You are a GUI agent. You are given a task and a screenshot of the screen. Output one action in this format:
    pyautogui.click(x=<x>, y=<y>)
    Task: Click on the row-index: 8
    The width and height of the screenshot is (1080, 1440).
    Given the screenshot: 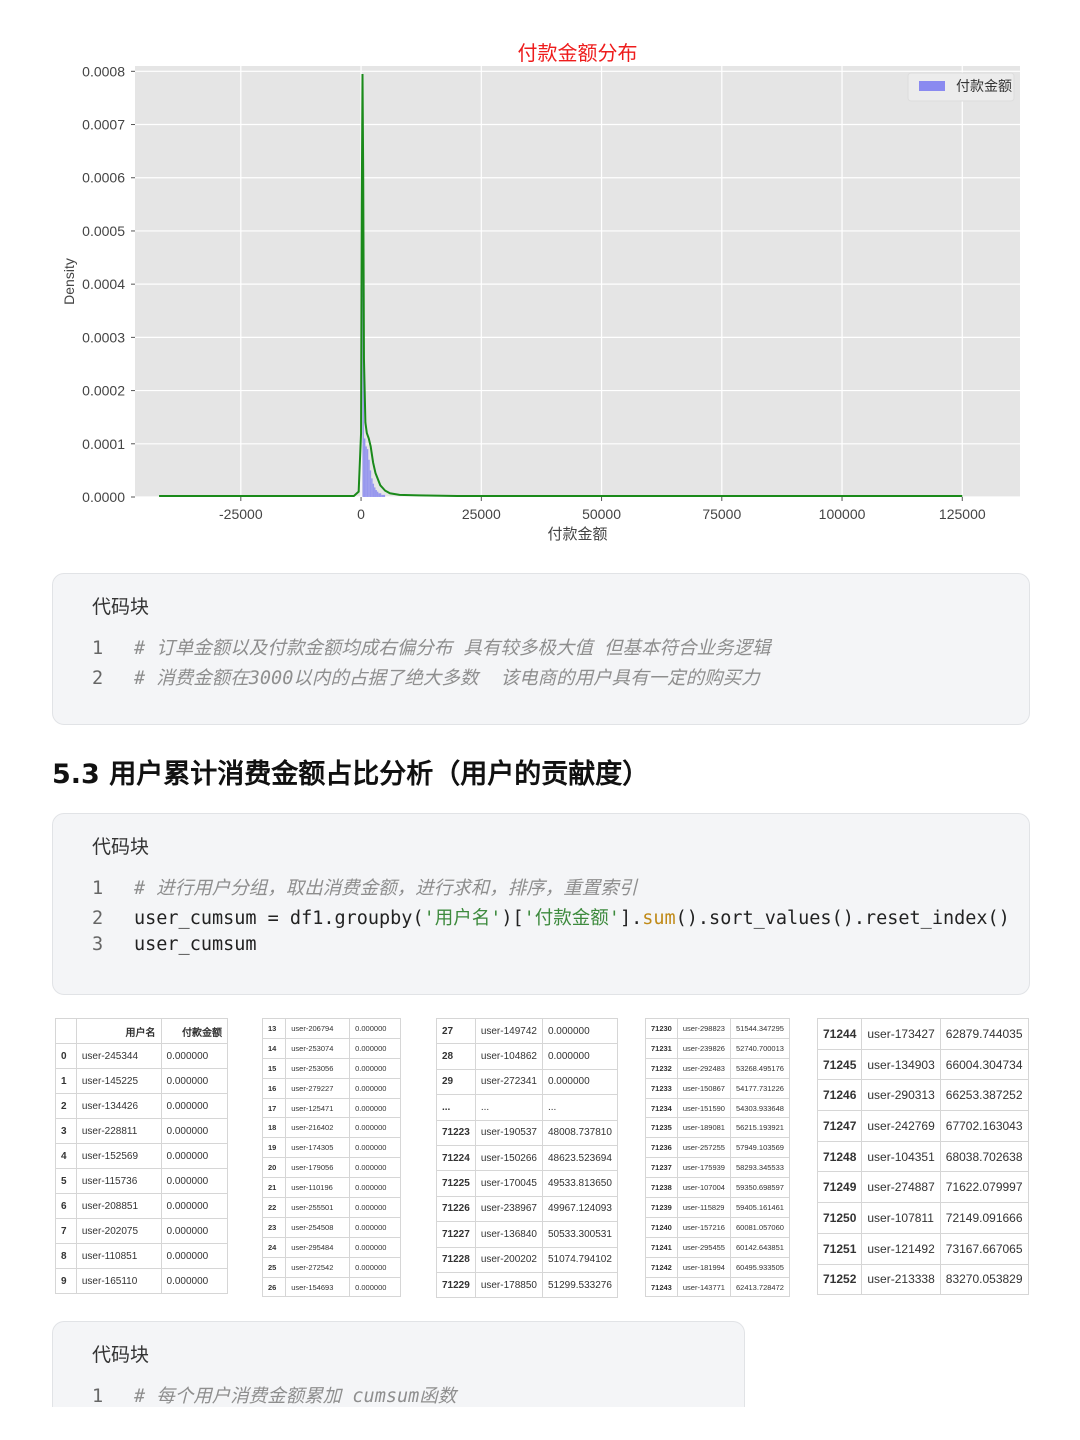 What is the action you would take?
    pyautogui.click(x=66, y=1256)
    